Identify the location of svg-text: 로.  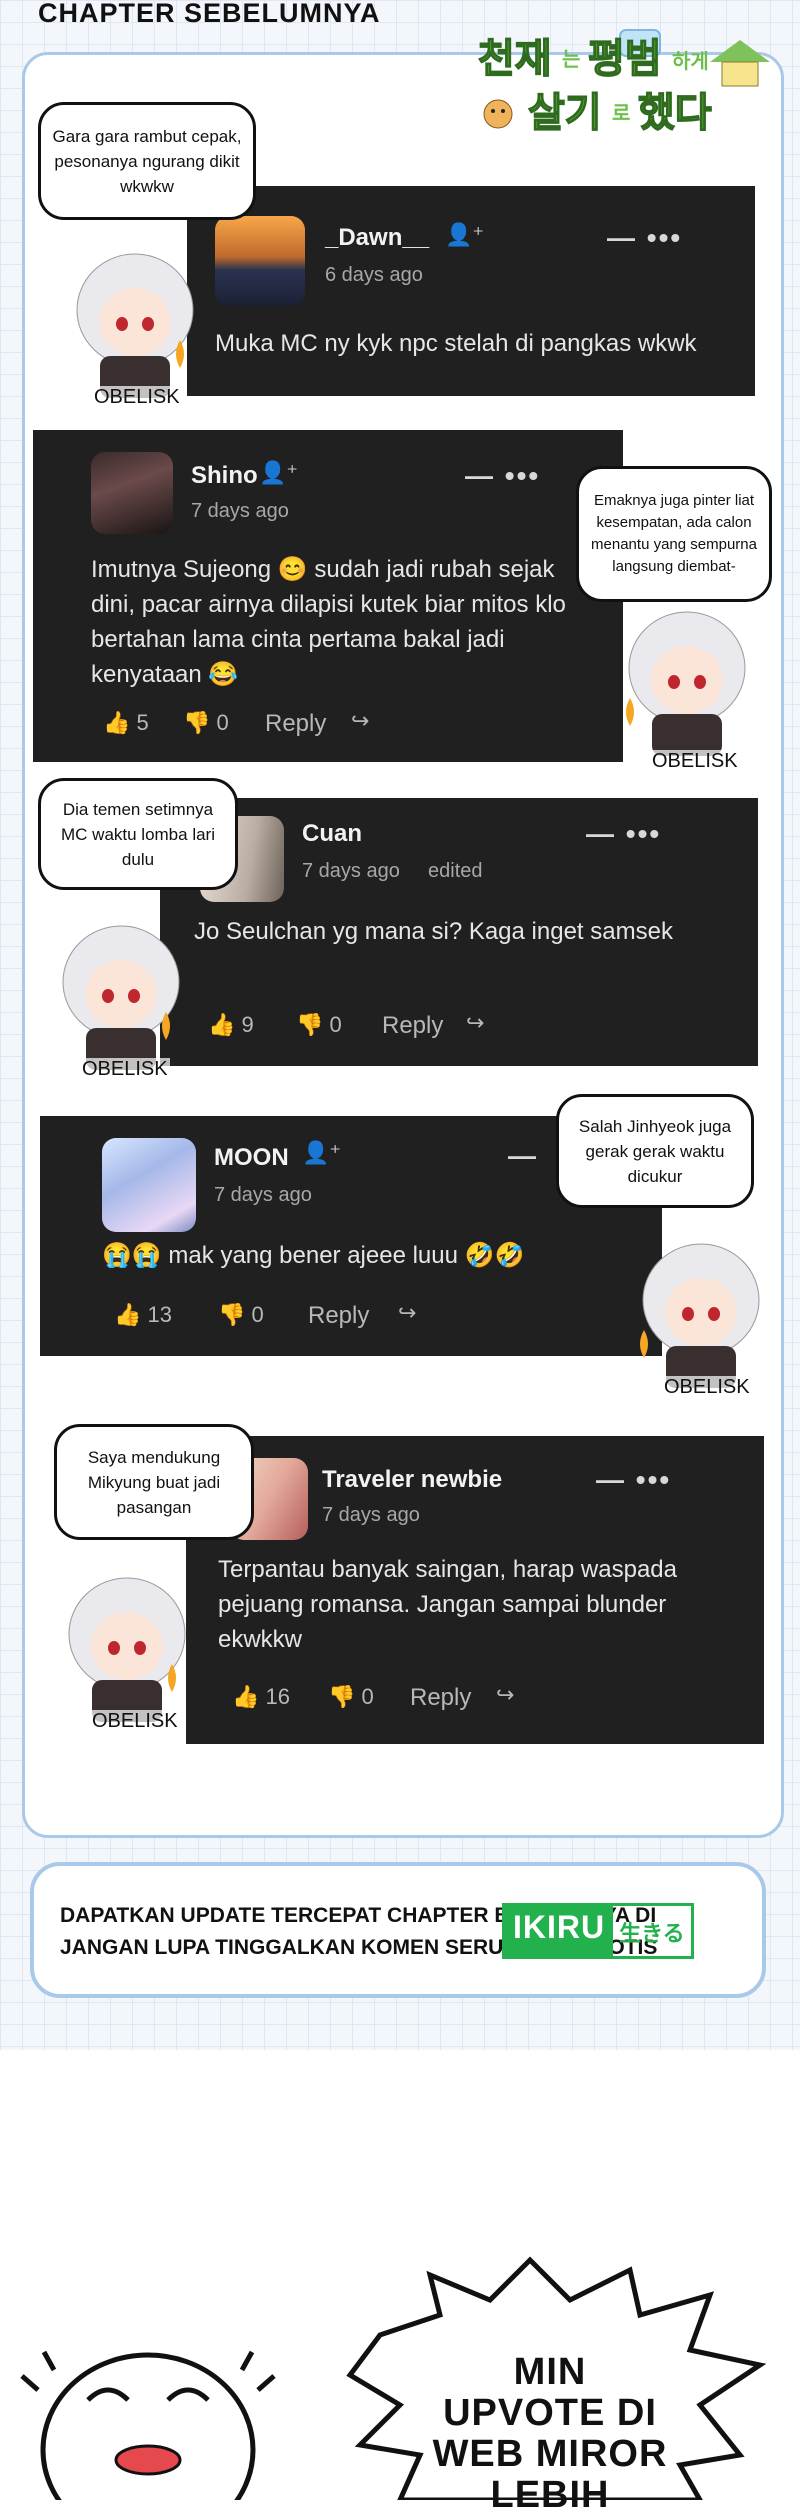
(621, 113).